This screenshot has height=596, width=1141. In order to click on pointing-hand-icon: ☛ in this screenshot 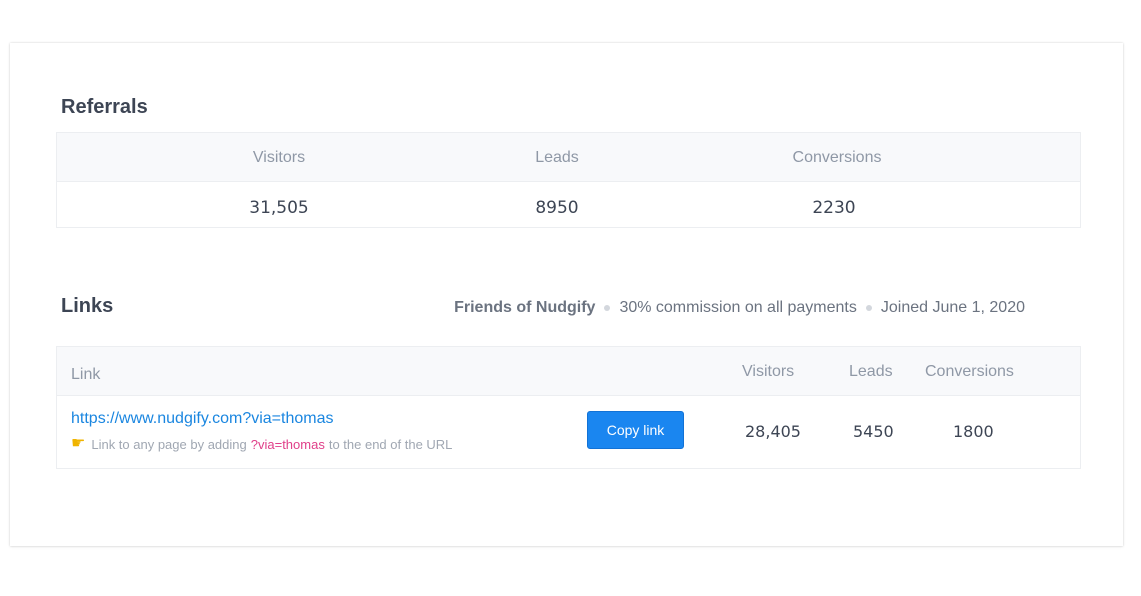, I will do `click(78, 443)`.